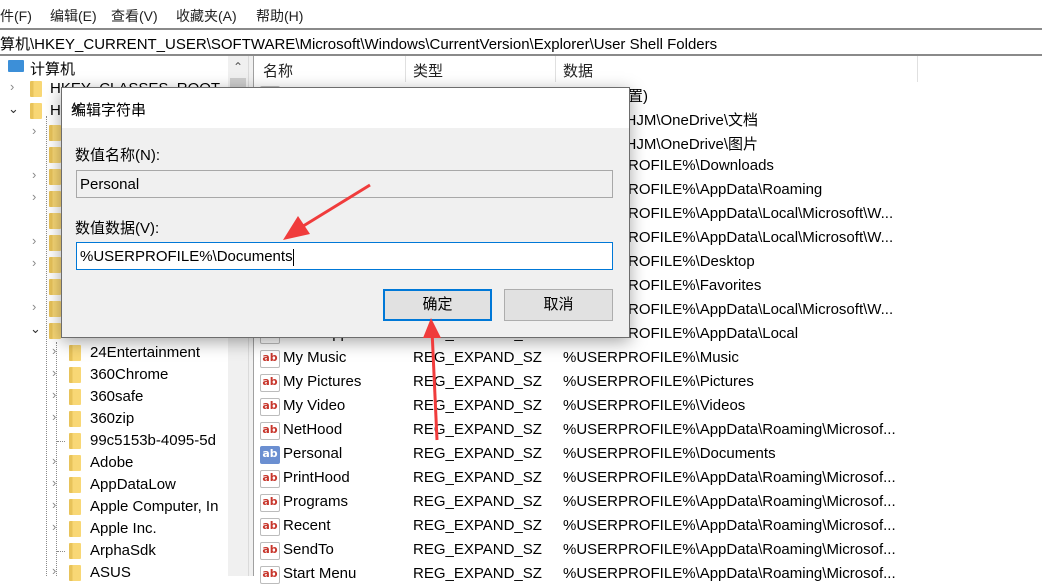  Describe the element at coordinates (133, 484) in the screenshot. I see `tree-label: AppDataLow` at that location.